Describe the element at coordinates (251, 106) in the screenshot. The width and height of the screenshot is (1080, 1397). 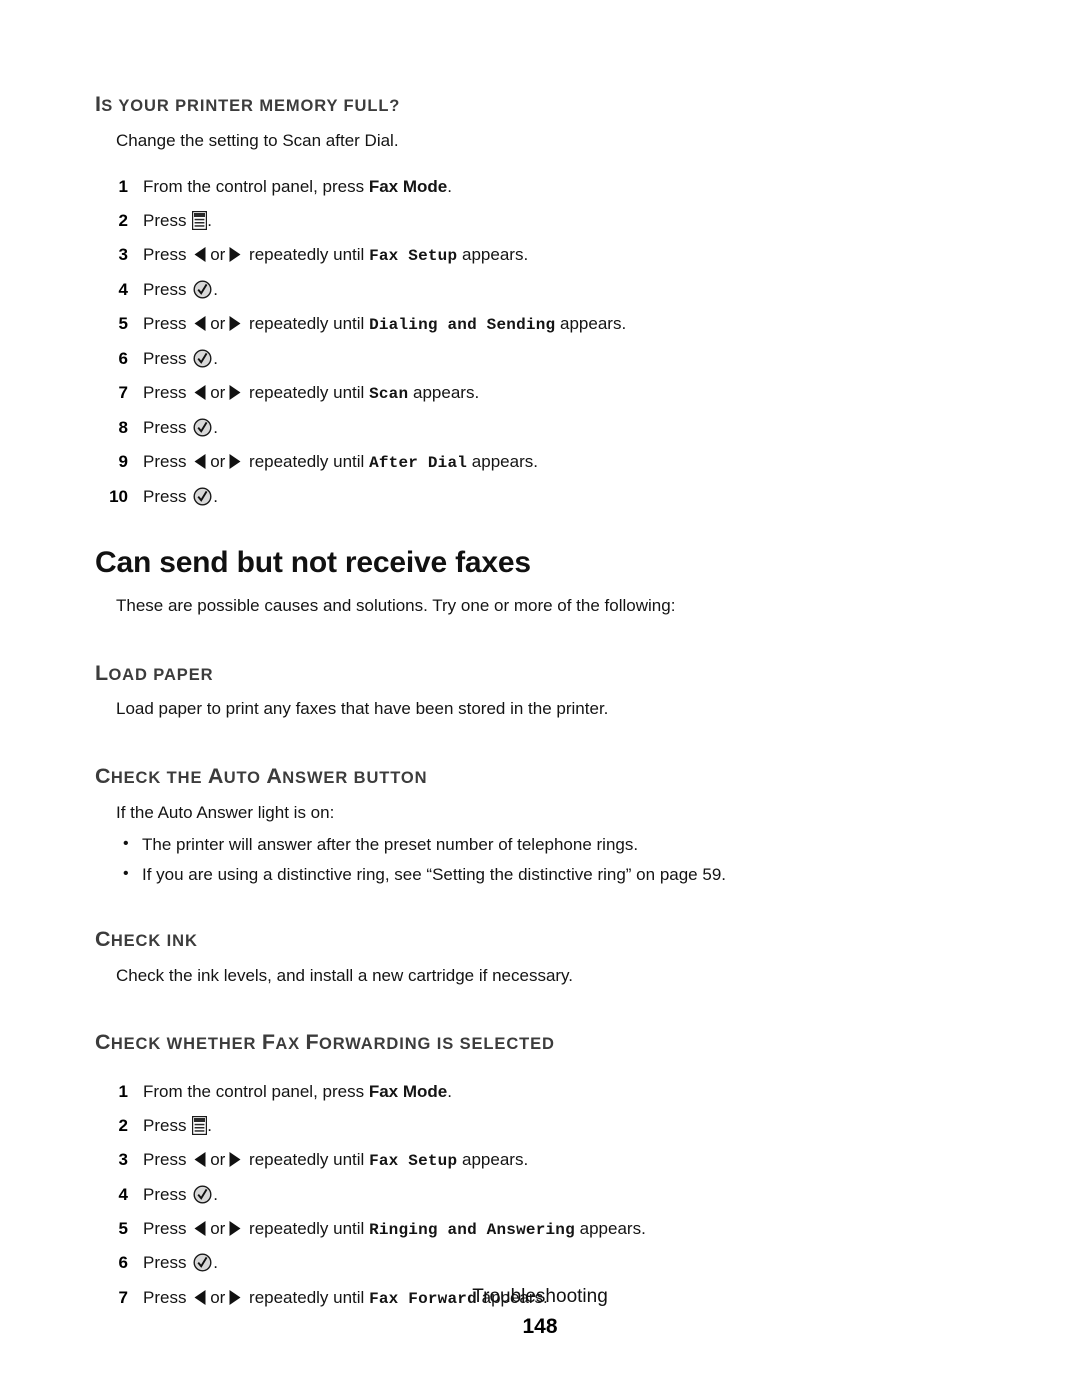
I see `heading-text: S YOUR PRINTER MEMORY FULL?` at that location.